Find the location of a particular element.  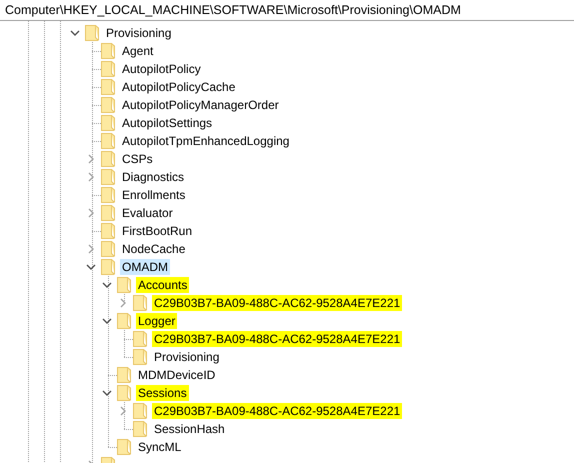

registry-key: AutopilotPolicyManagerOrder is located at coordinates (200, 105).